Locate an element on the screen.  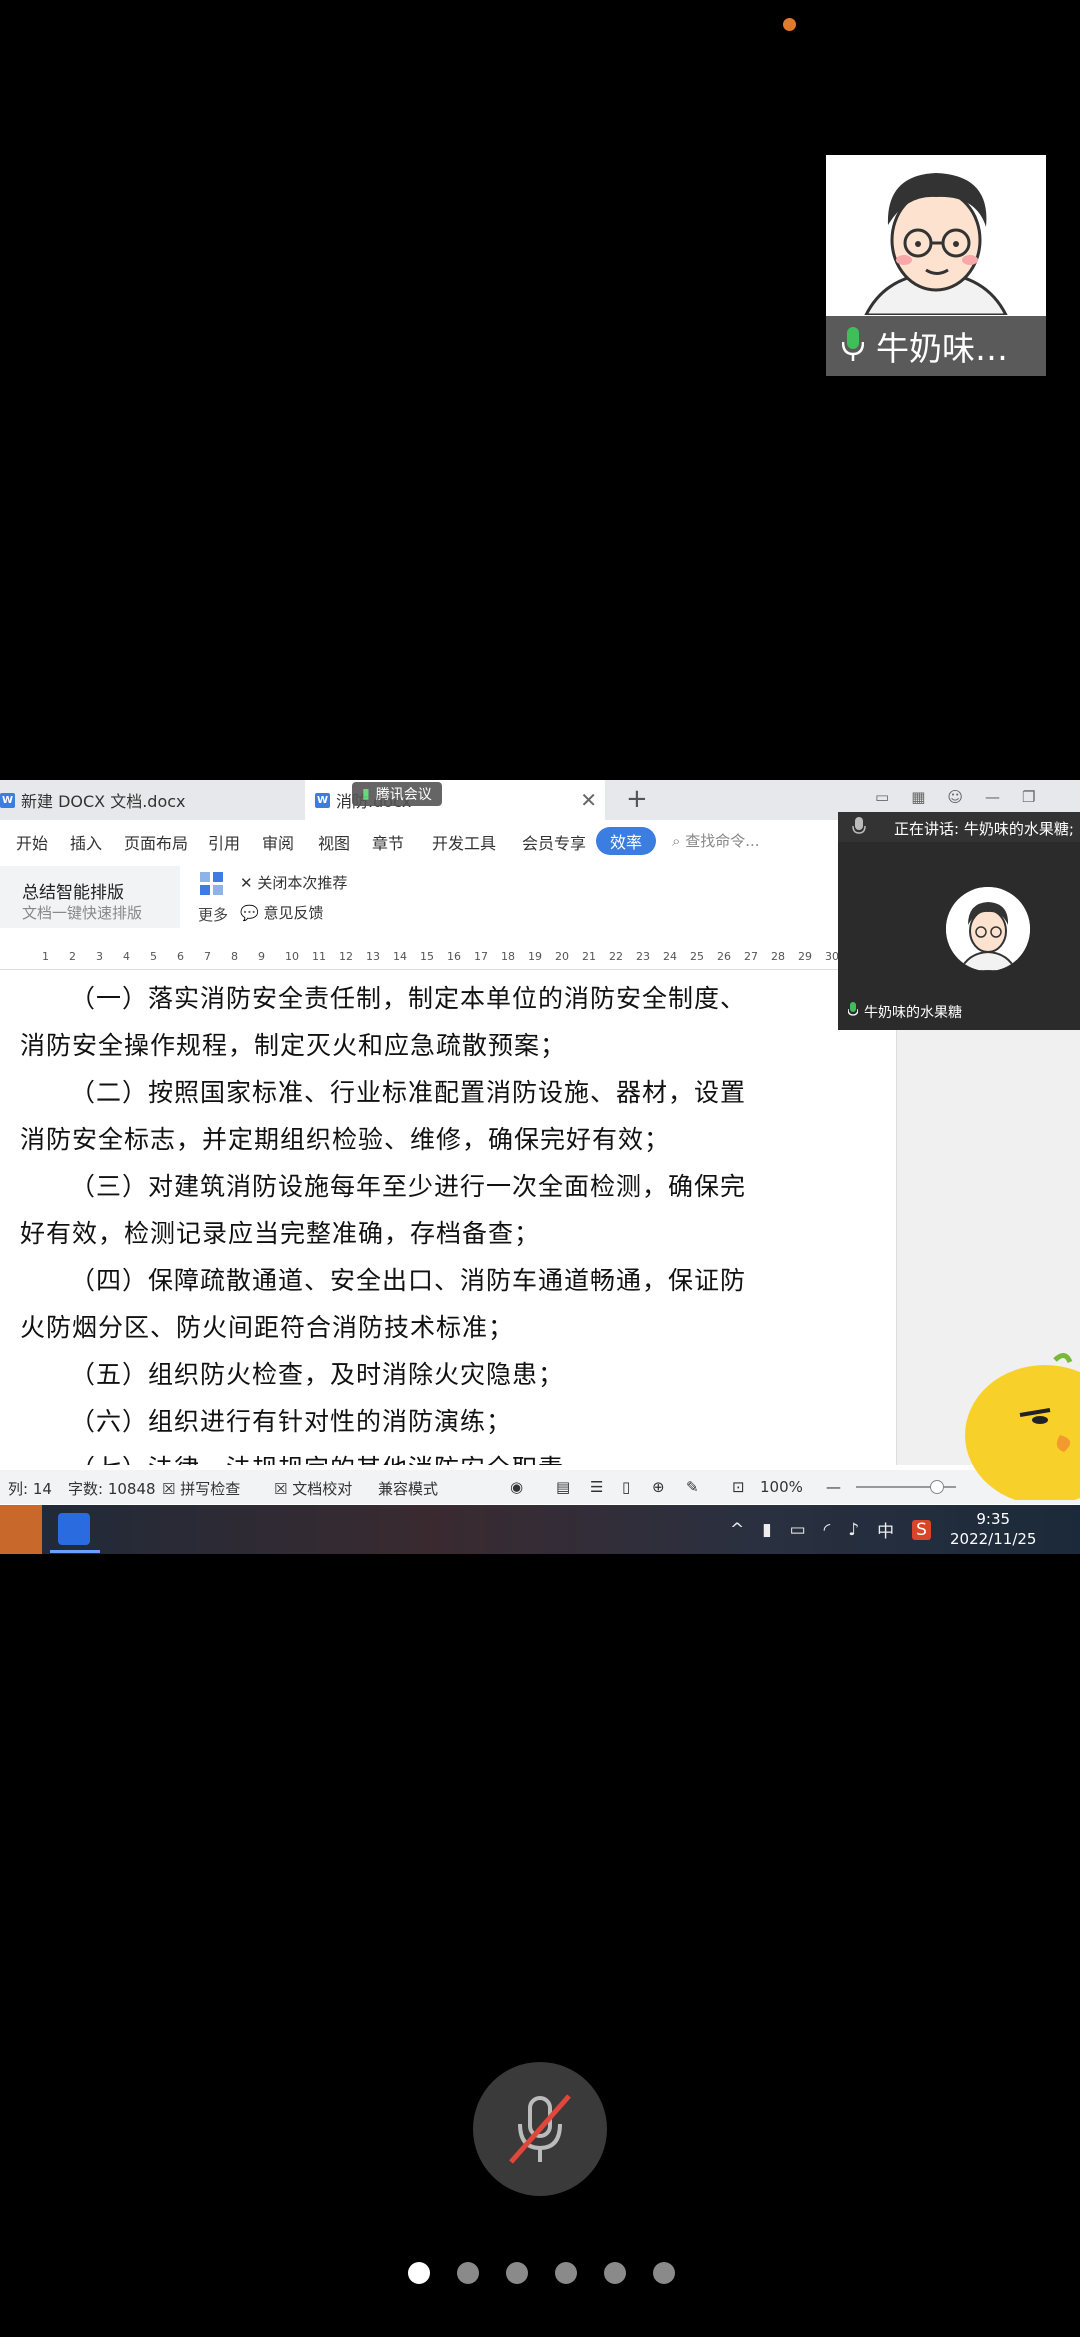
zoom-slider-handle is located at coordinates (937, 1487).